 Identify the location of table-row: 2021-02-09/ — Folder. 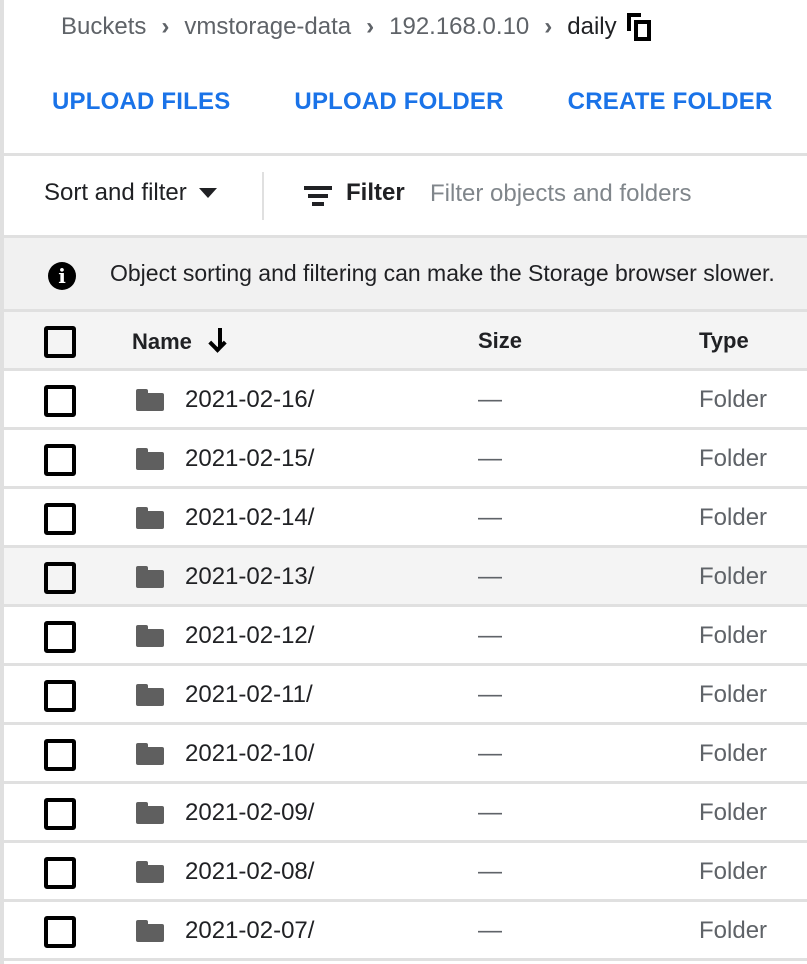
(405, 813).